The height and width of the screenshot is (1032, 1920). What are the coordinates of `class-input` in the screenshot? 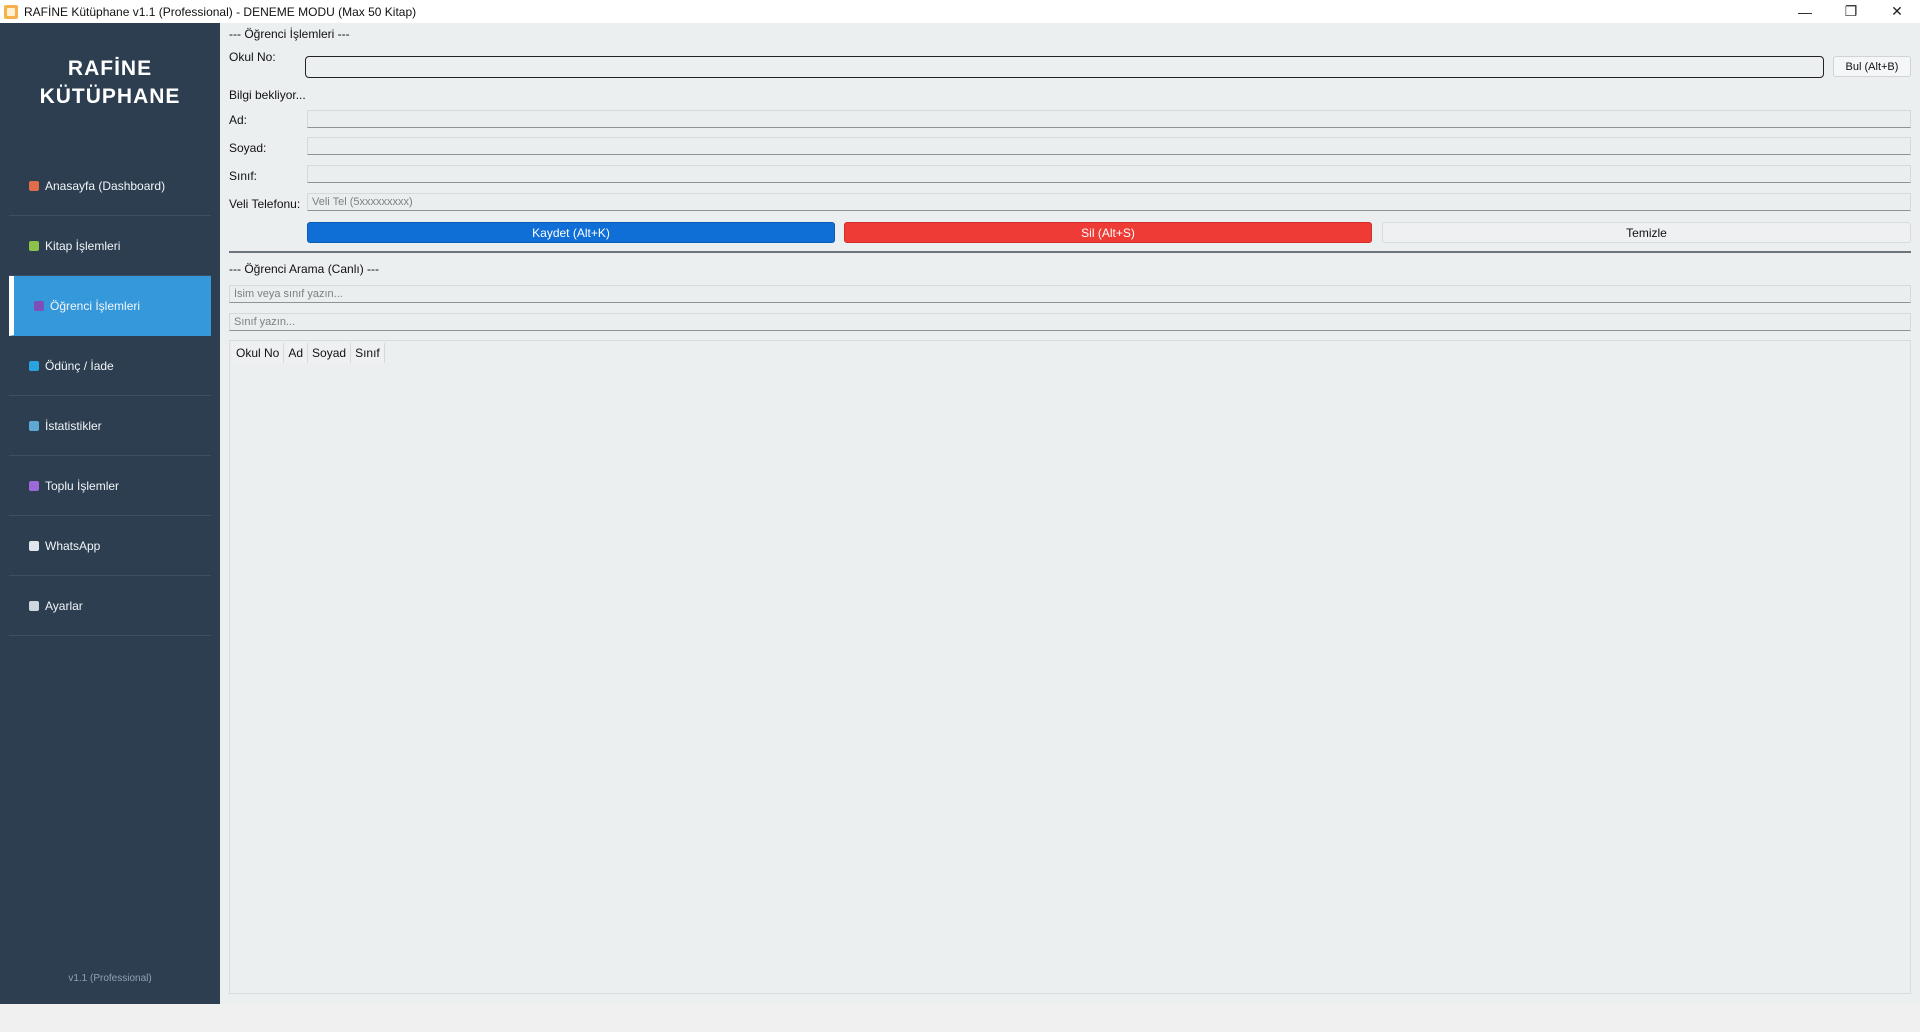 It's located at (1109, 174).